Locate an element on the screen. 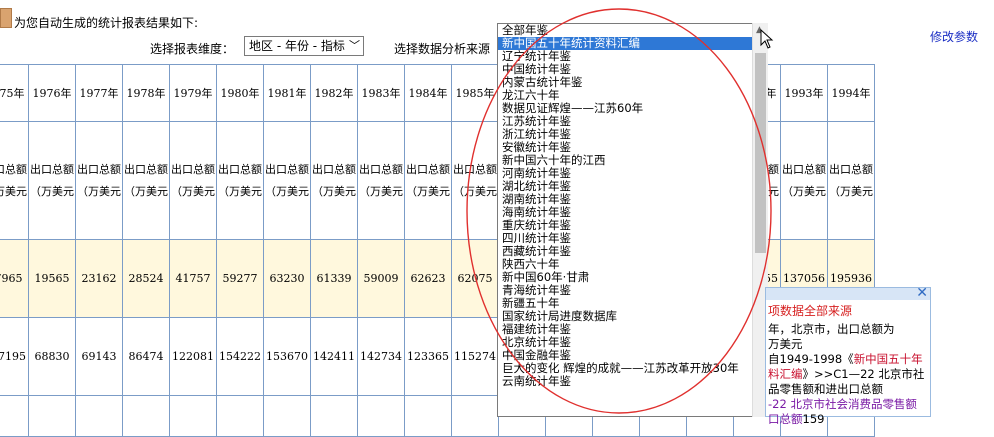  dimension-select: 地区 - 年份 - 指标 ﹀ is located at coordinates (304, 46).